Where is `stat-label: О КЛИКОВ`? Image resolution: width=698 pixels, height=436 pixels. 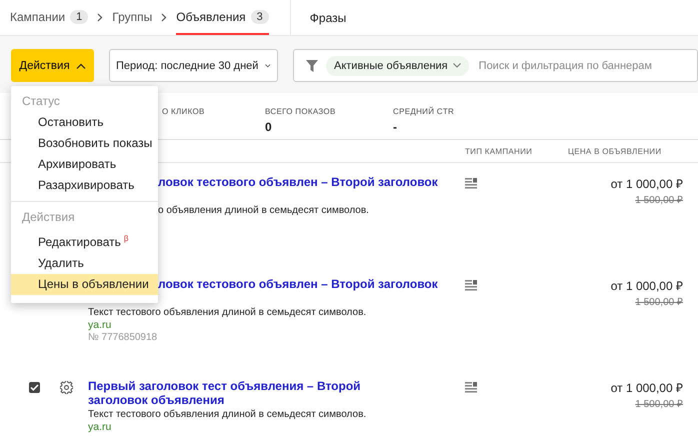
stat-label: О КЛИКОВ is located at coordinates (184, 111).